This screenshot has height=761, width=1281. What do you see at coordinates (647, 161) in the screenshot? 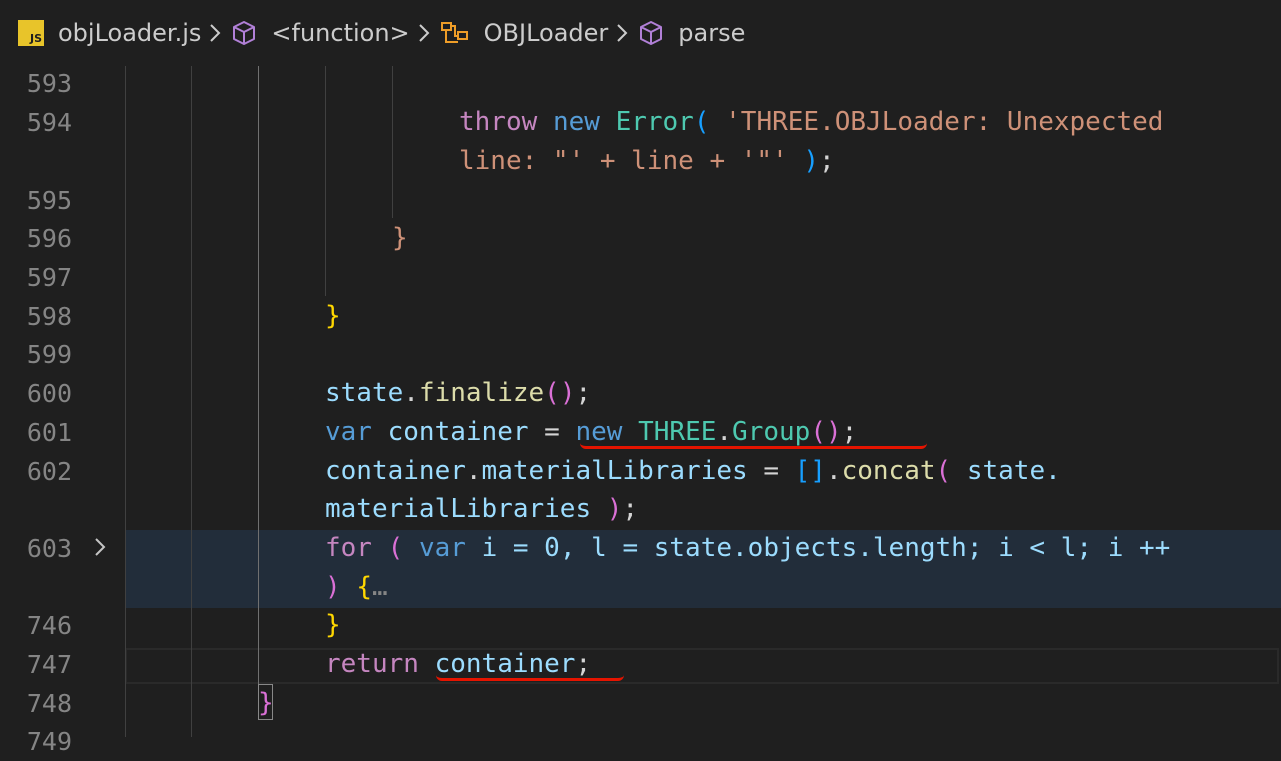
I see `code-text: line: "' + line + '"' );` at bounding box center [647, 161].